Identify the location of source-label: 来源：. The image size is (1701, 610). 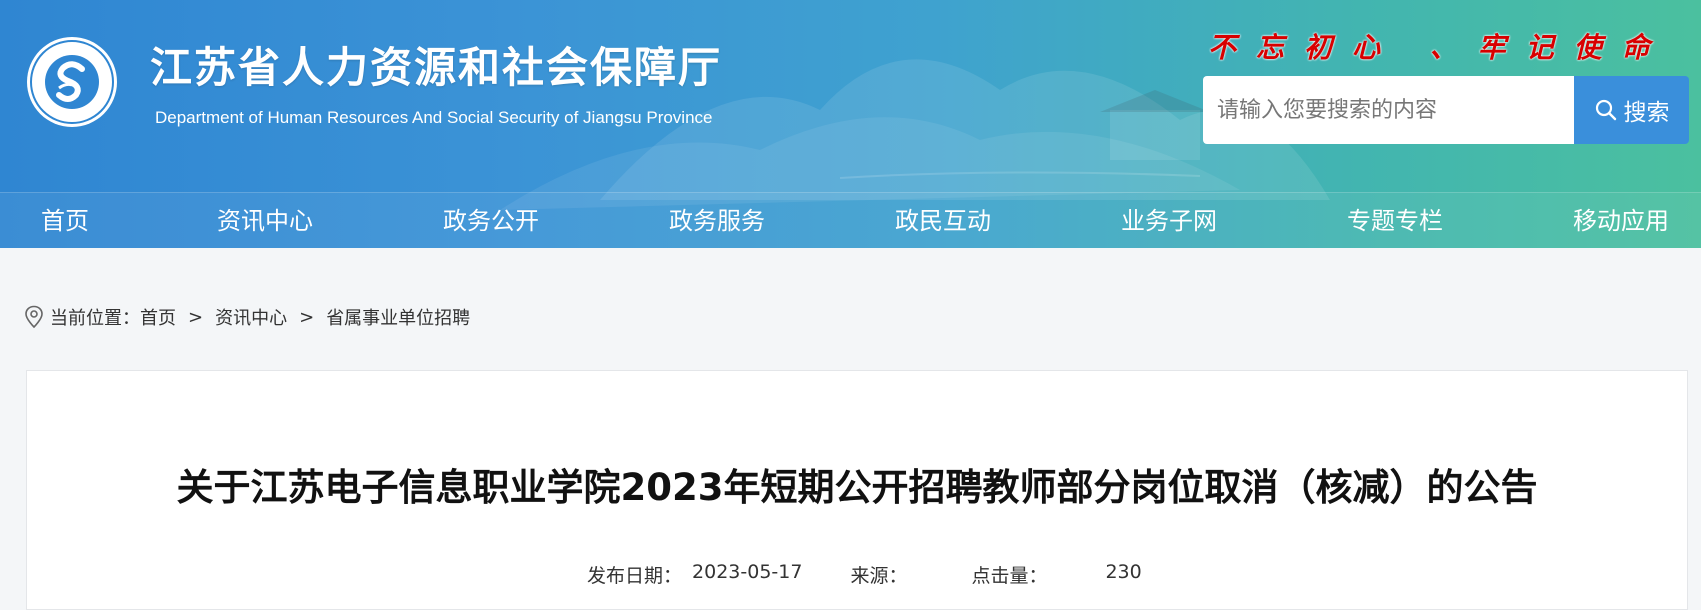
(879, 576).